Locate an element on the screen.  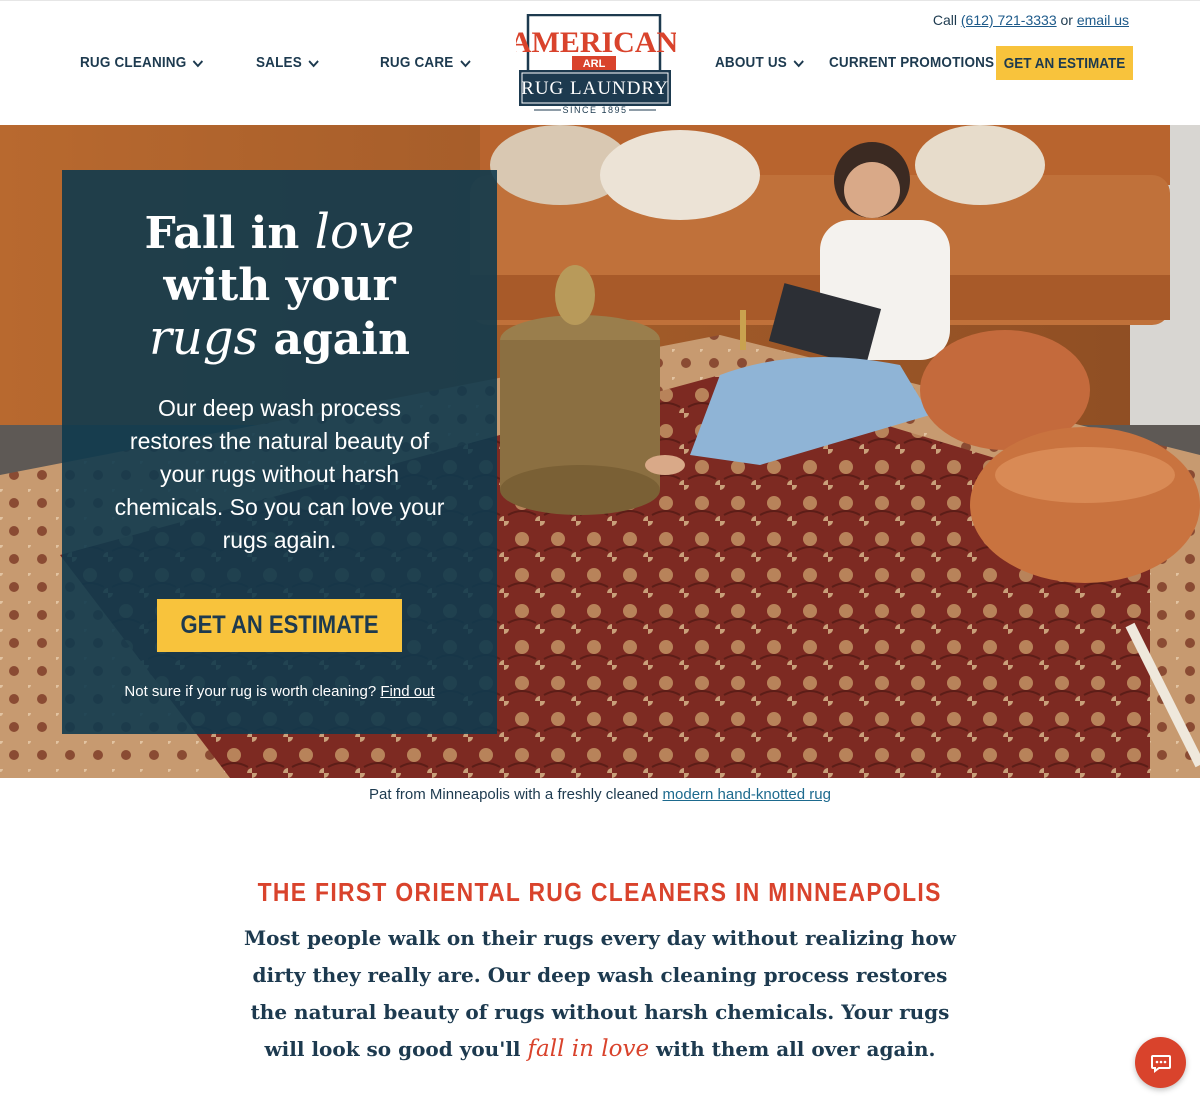
phone-link: (612) 721-3333 is located at coordinates (1009, 20).